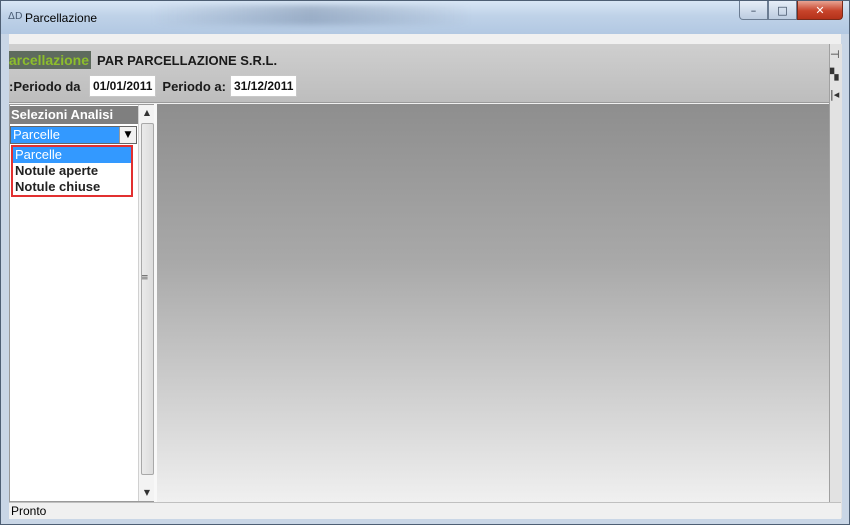 This screenshot has height=525, width=850. What do you see at coordinates (147, 493) in the screenshot?
I see `scroll-down-arrow-icon: ▼` at bounding box center [147, 493].